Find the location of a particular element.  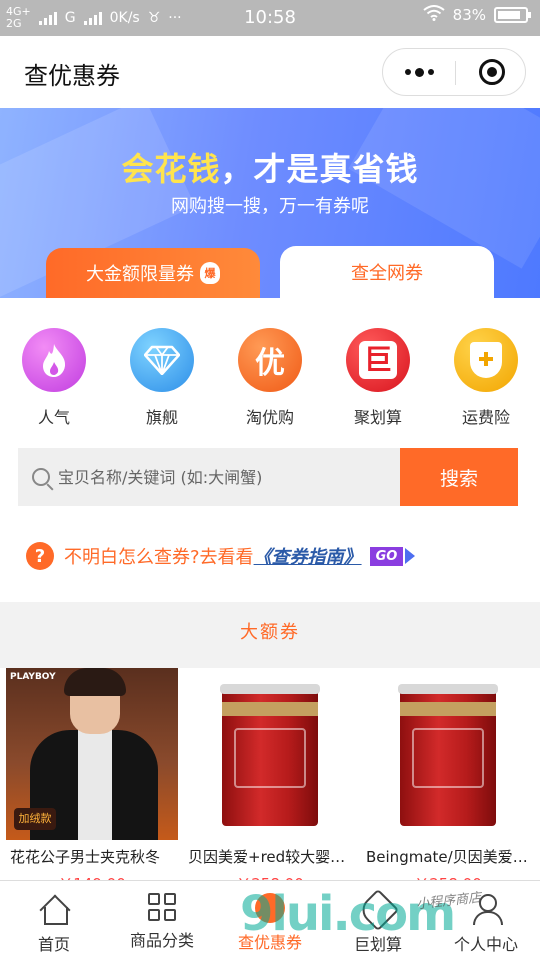

category-label: 运费险 is located at coordinates (485, 417).